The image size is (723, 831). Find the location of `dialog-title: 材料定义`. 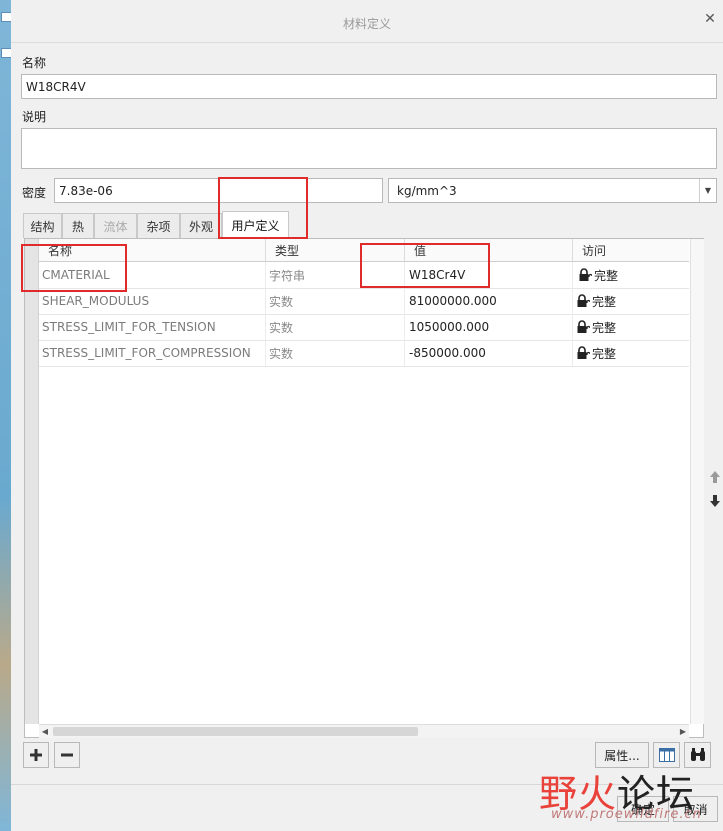

dialog-title: 材料定义 is located at coordinates (366, 24).